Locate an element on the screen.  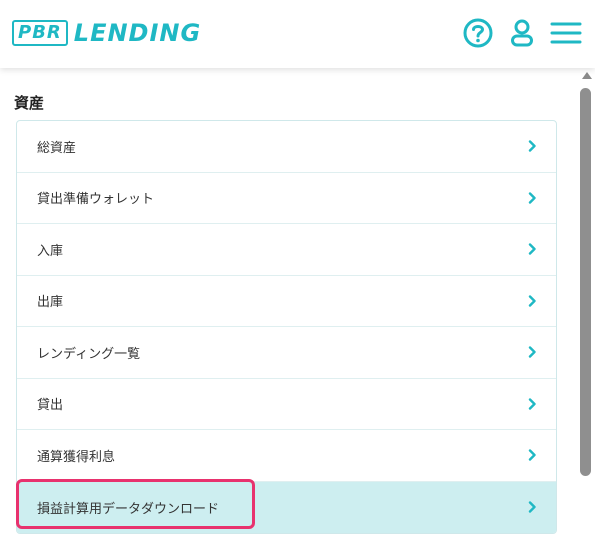
header-icons is located at coordinates (517, 33).